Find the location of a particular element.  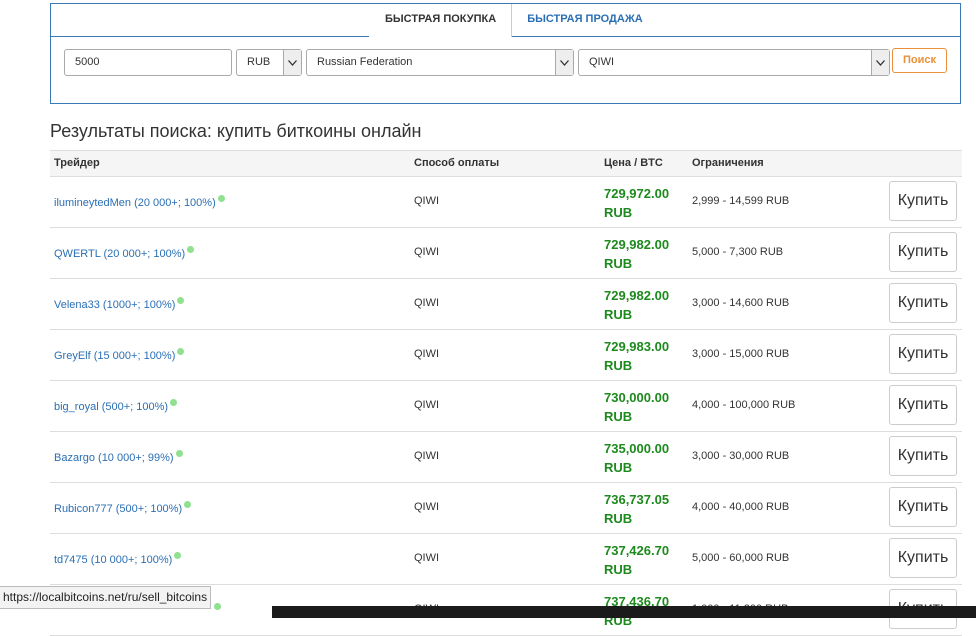

tab-quick-buy: БЫСТРАЯ ПОКУПКА is located at coordinates (441, 20).